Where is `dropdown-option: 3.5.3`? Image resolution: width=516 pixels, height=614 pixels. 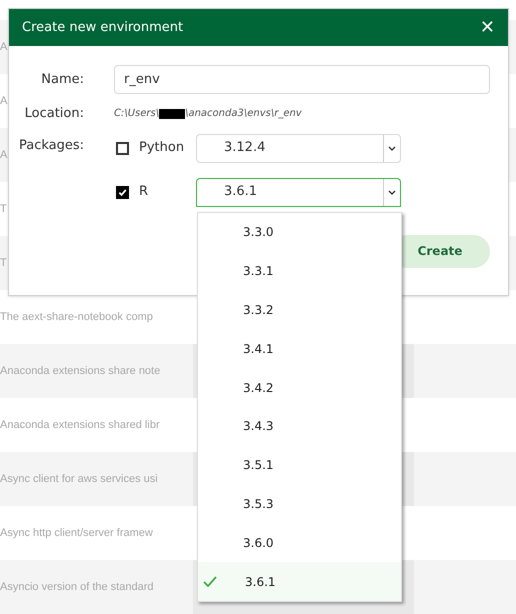 dropdown-option: 3.5.3 is located at coordinates (299, 504).